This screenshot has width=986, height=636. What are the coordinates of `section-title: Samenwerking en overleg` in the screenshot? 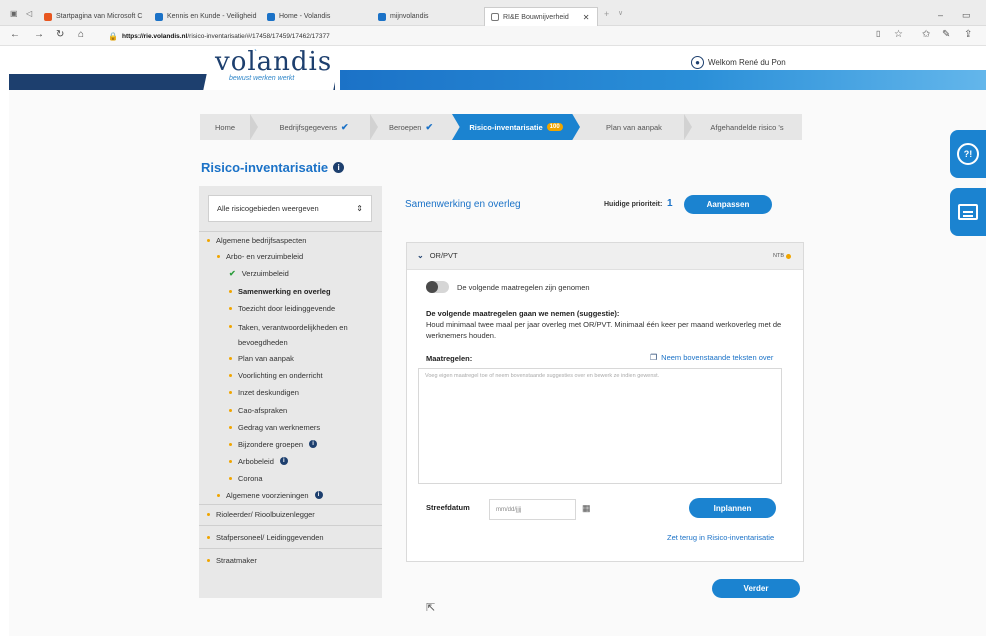 It's located at (463, 204).